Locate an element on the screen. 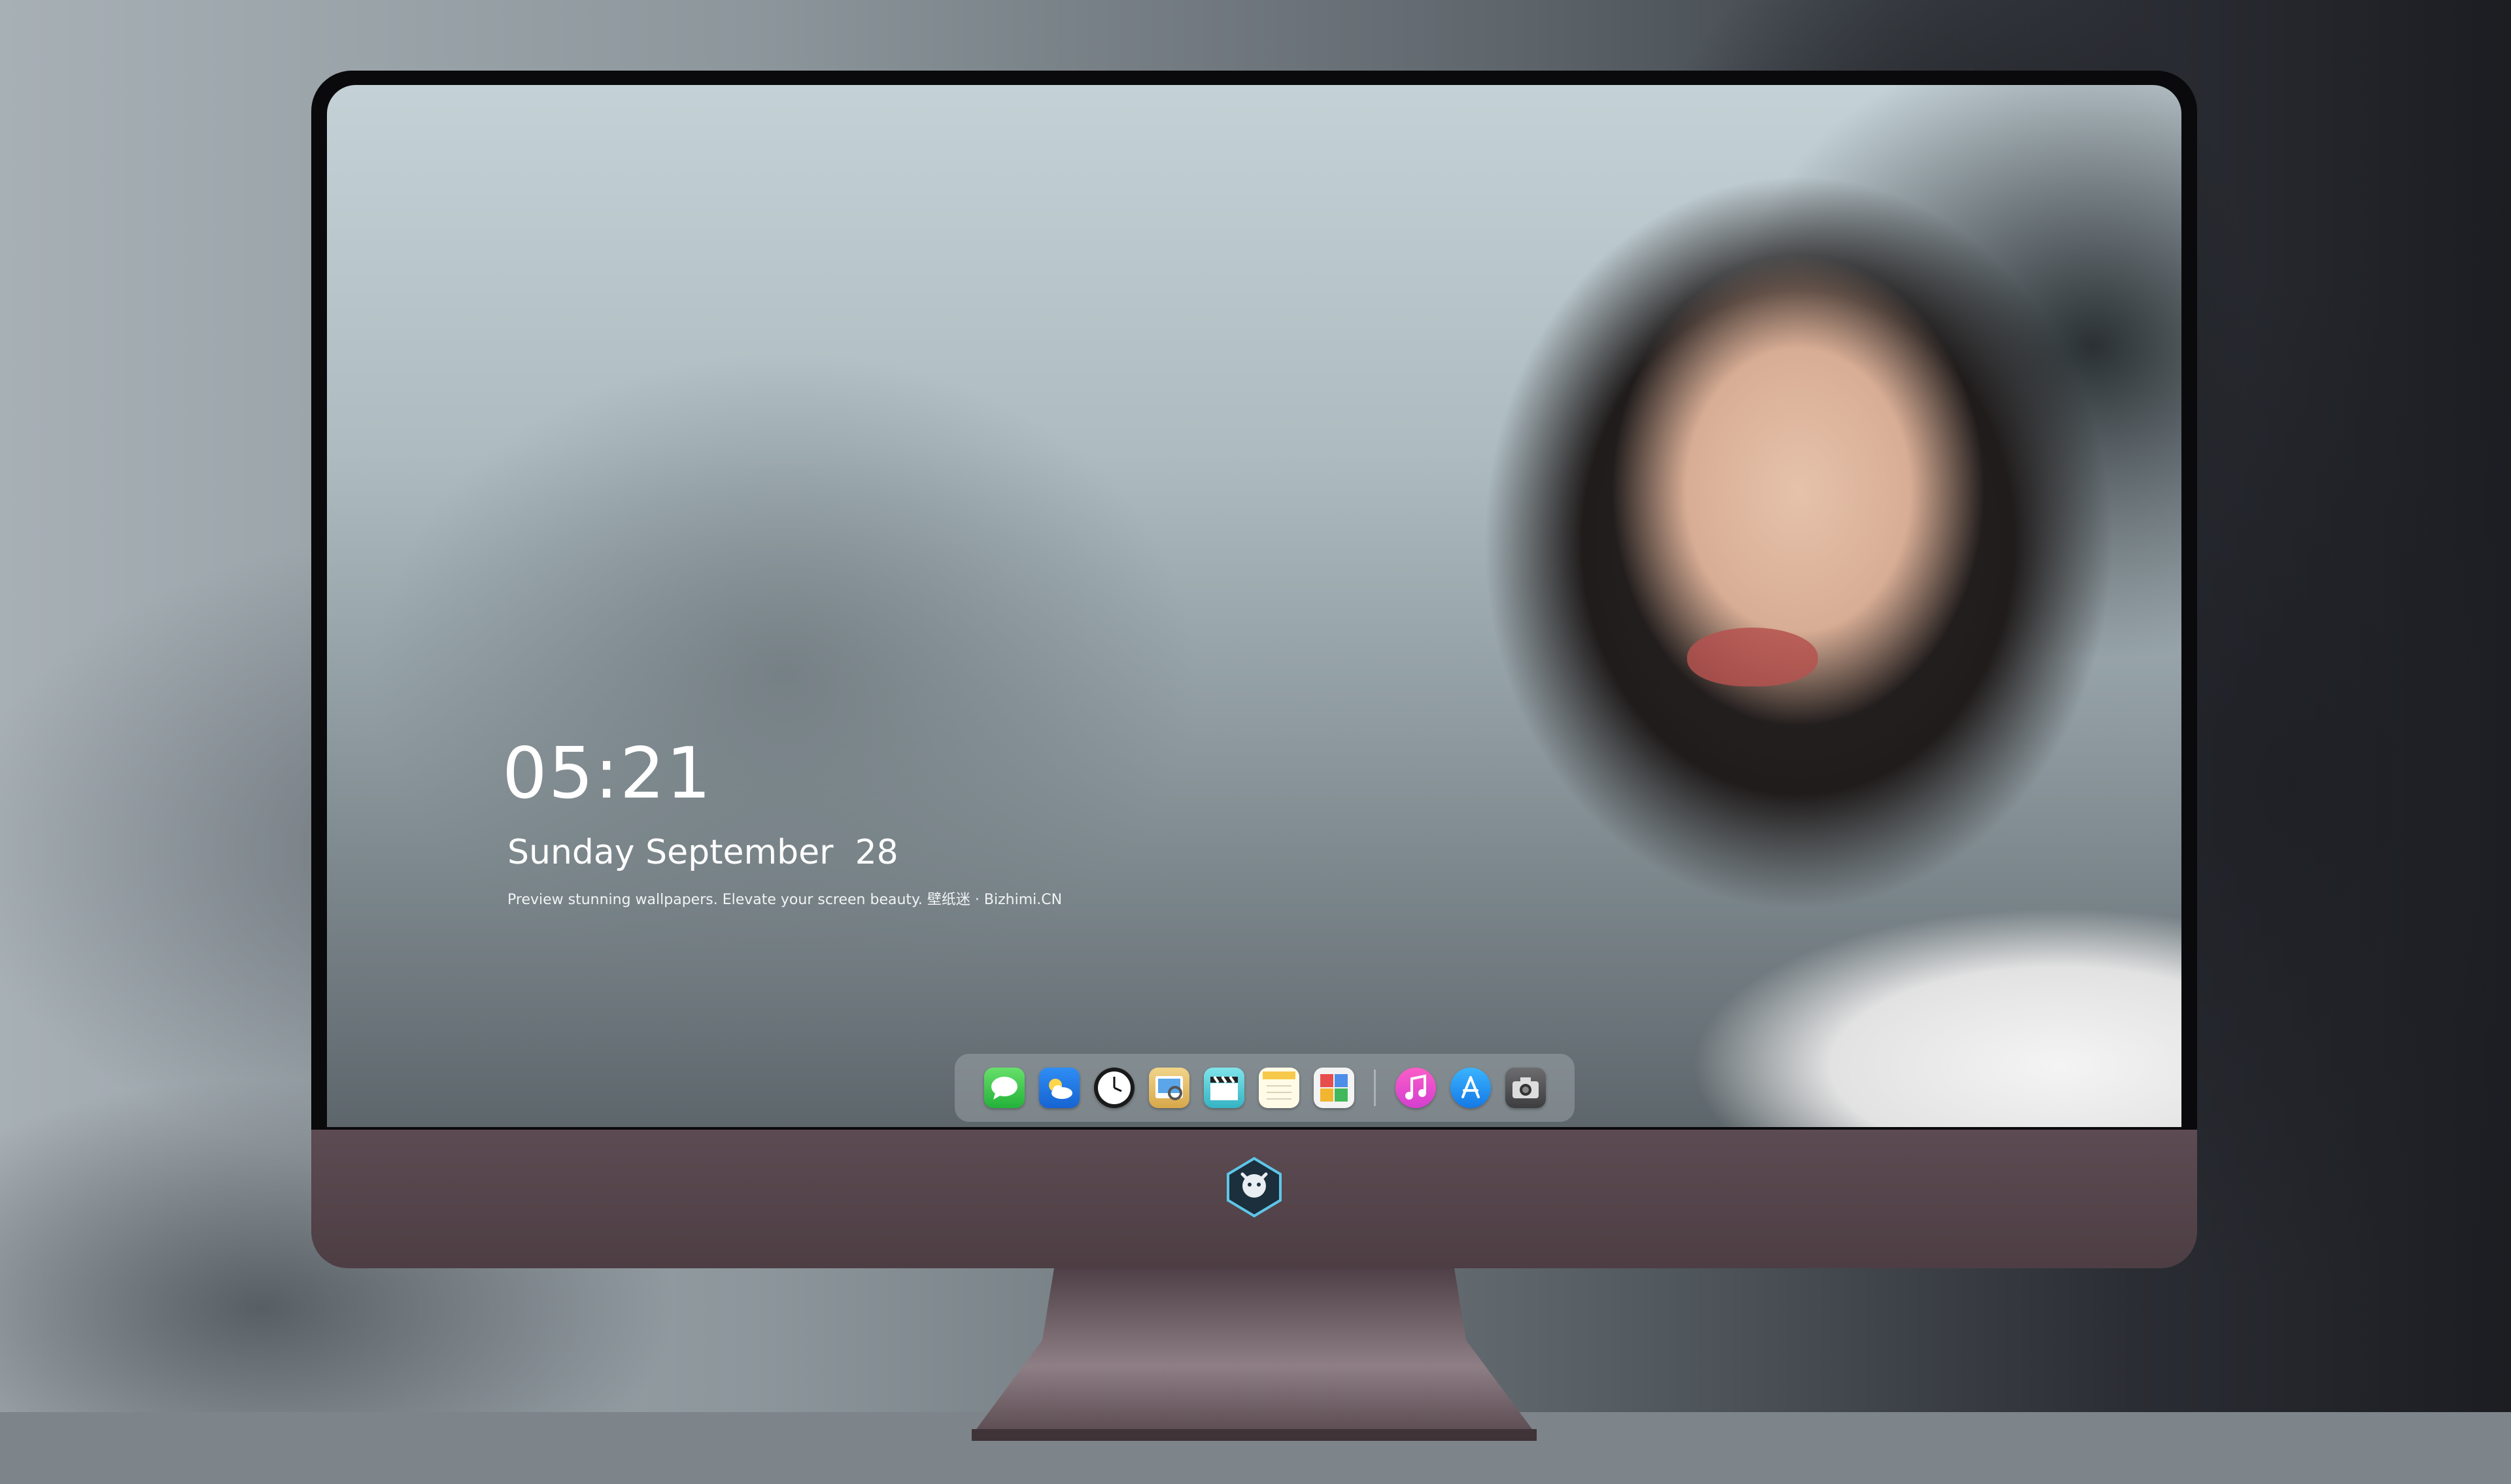 This screenshot has height=1484, width=2511. dock-divider is located at coordinates (1374, 1088).